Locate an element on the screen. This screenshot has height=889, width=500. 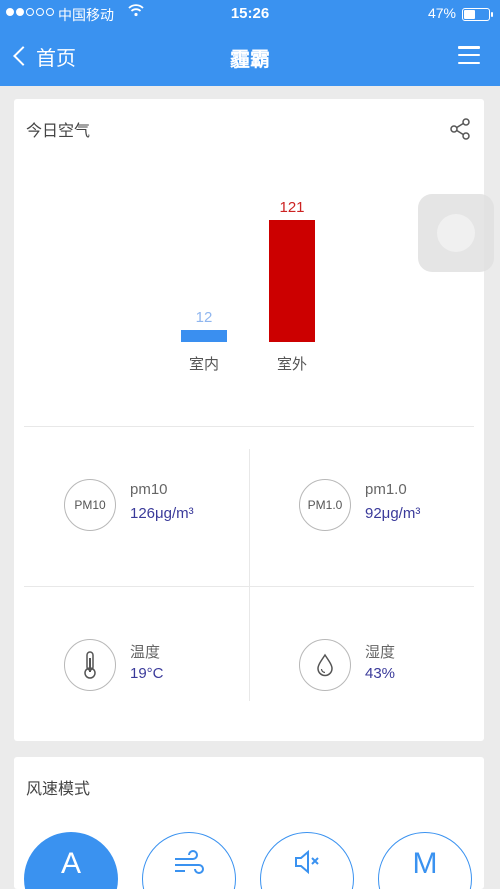
mode-mute-button is located at coordinates (307, 860).